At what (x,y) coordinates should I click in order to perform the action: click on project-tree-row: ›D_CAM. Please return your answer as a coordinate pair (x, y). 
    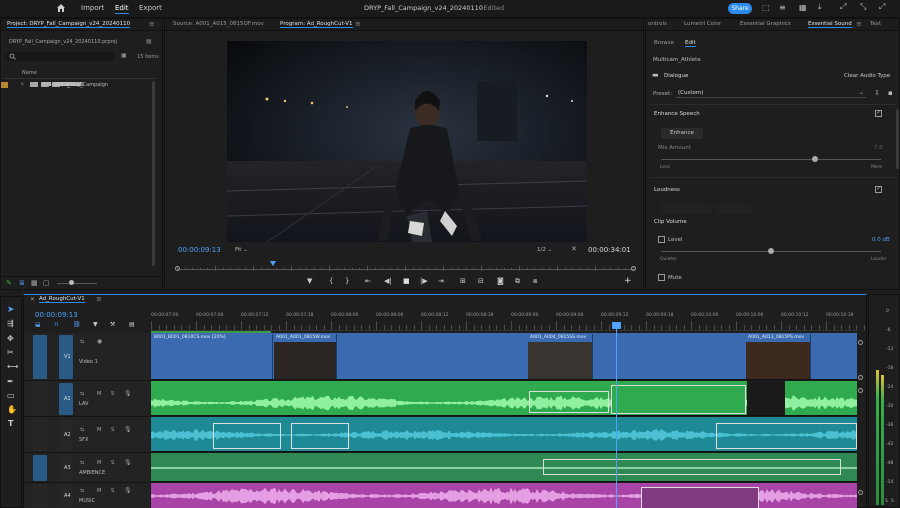
    Looking at the image, I should click on (76, 136).